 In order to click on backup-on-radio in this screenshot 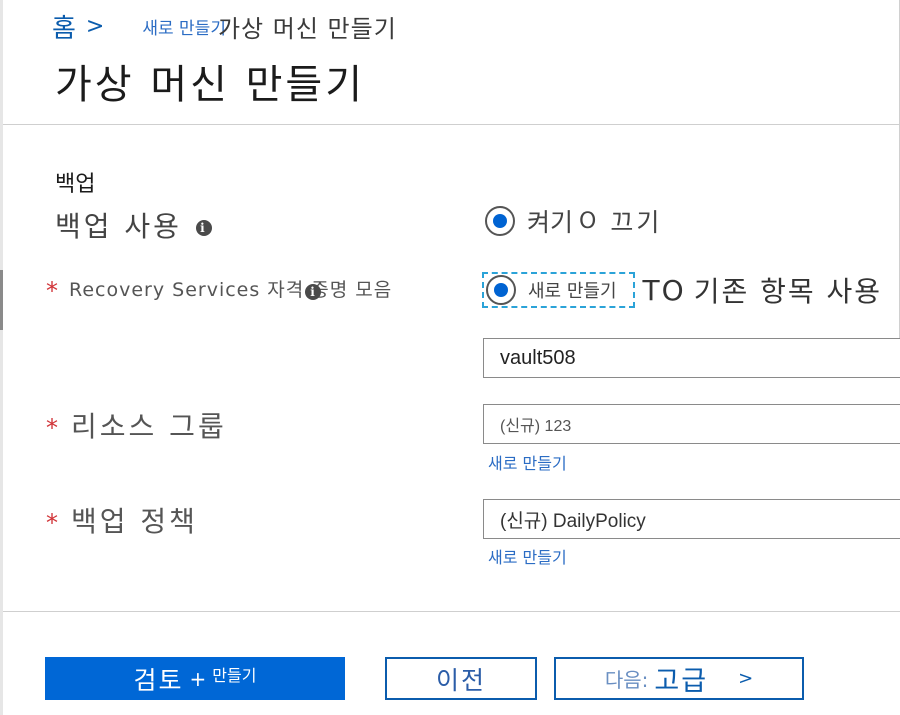, I will do `click(500, 221)`.